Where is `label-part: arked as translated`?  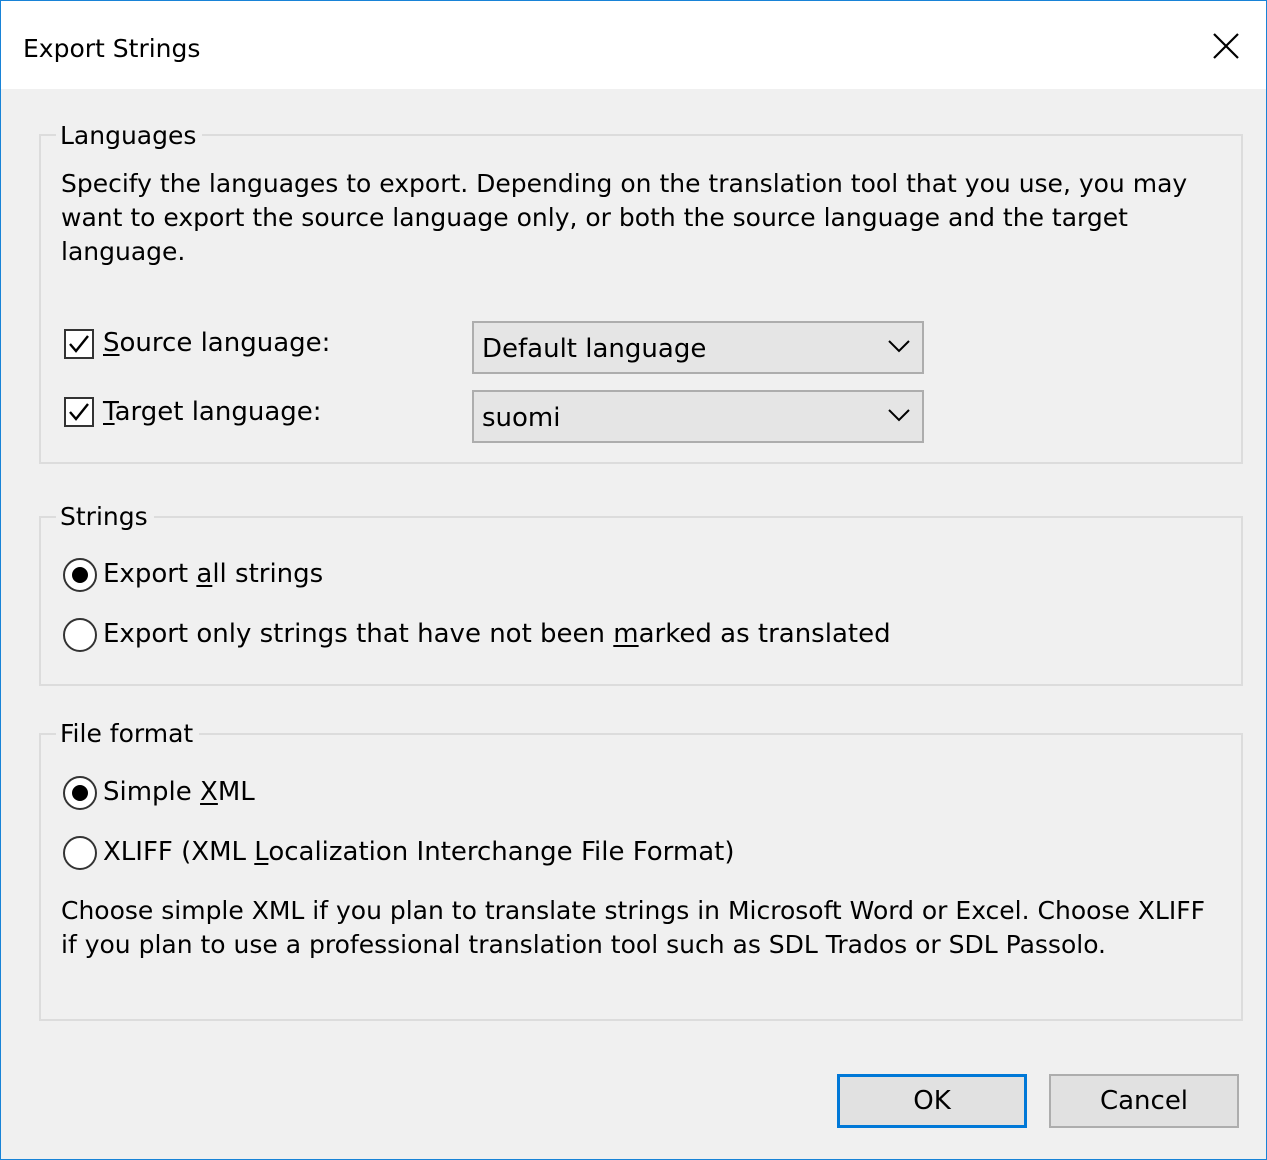 label-part: arked as translated is located at coordinates (764, 634).